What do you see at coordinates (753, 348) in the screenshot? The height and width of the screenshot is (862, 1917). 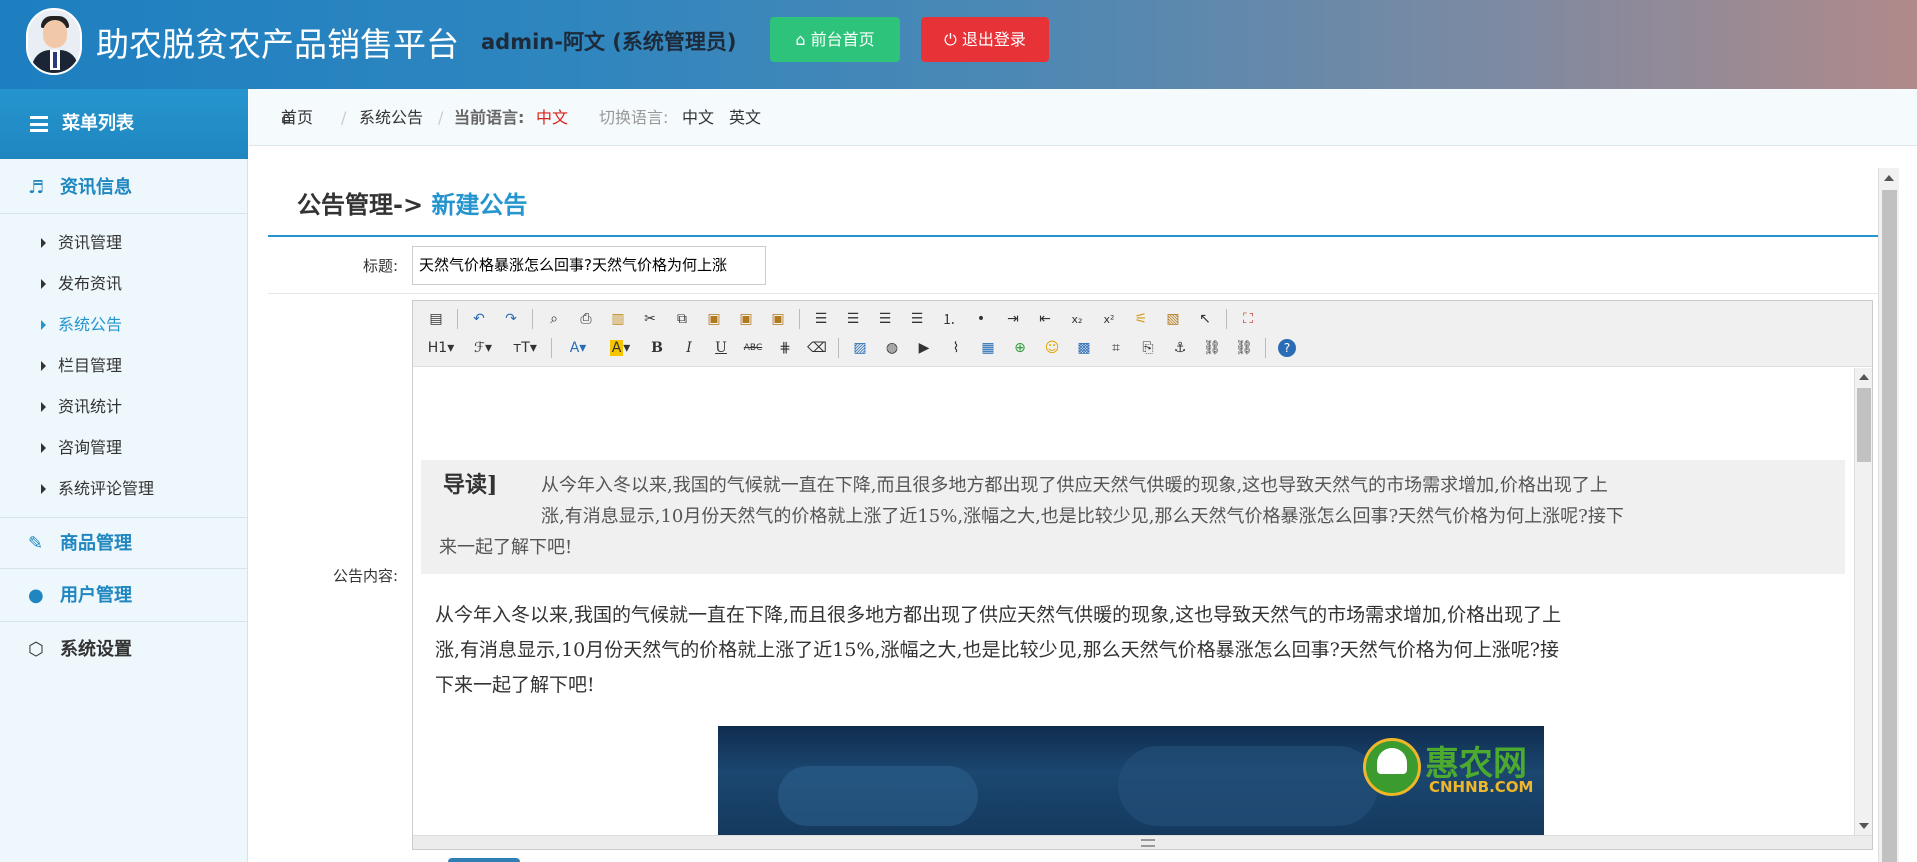 I see `strikethrough-icon: ABC` at bounding box center [753, 348].